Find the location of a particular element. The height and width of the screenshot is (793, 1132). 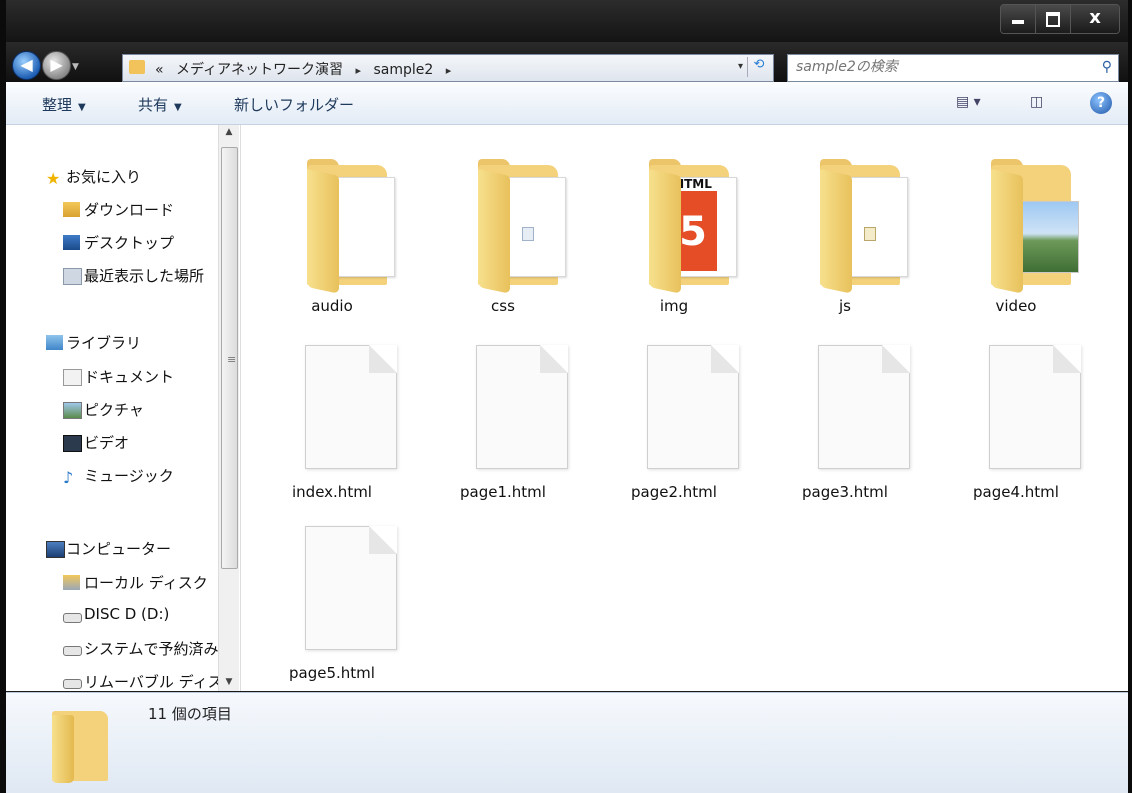

breadcrumb-overflow: « is located at coordinates (159, 70).